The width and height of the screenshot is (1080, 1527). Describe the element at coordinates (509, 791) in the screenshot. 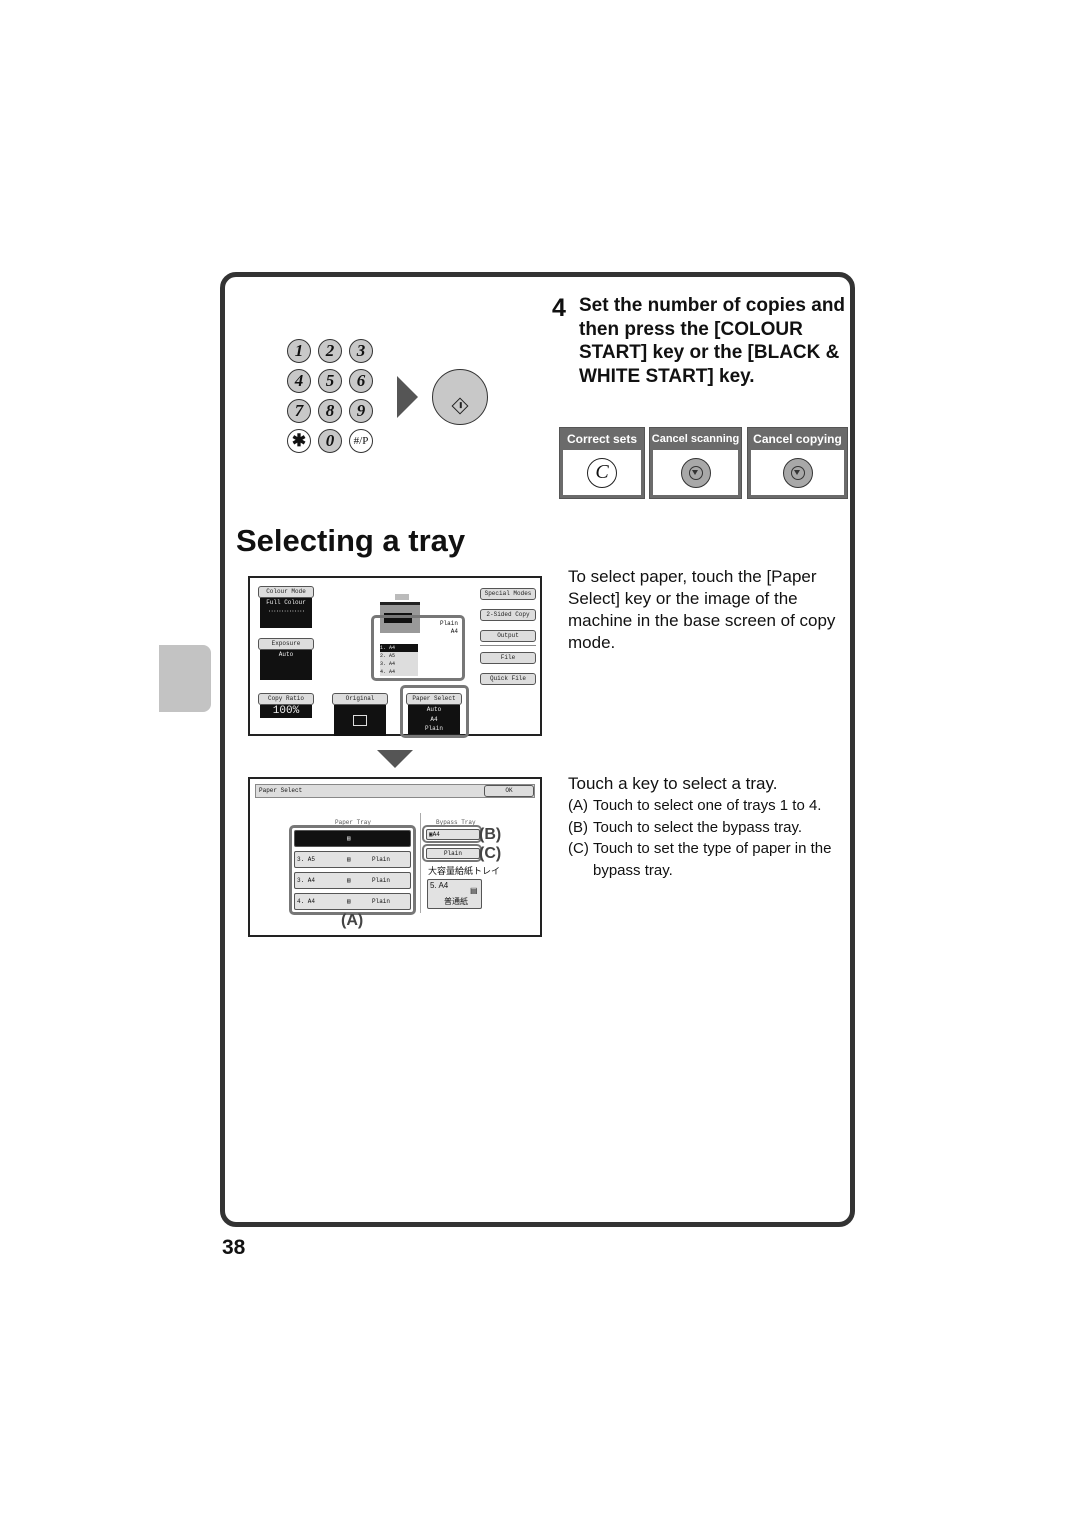

I see `ok-button: OK` at that location.